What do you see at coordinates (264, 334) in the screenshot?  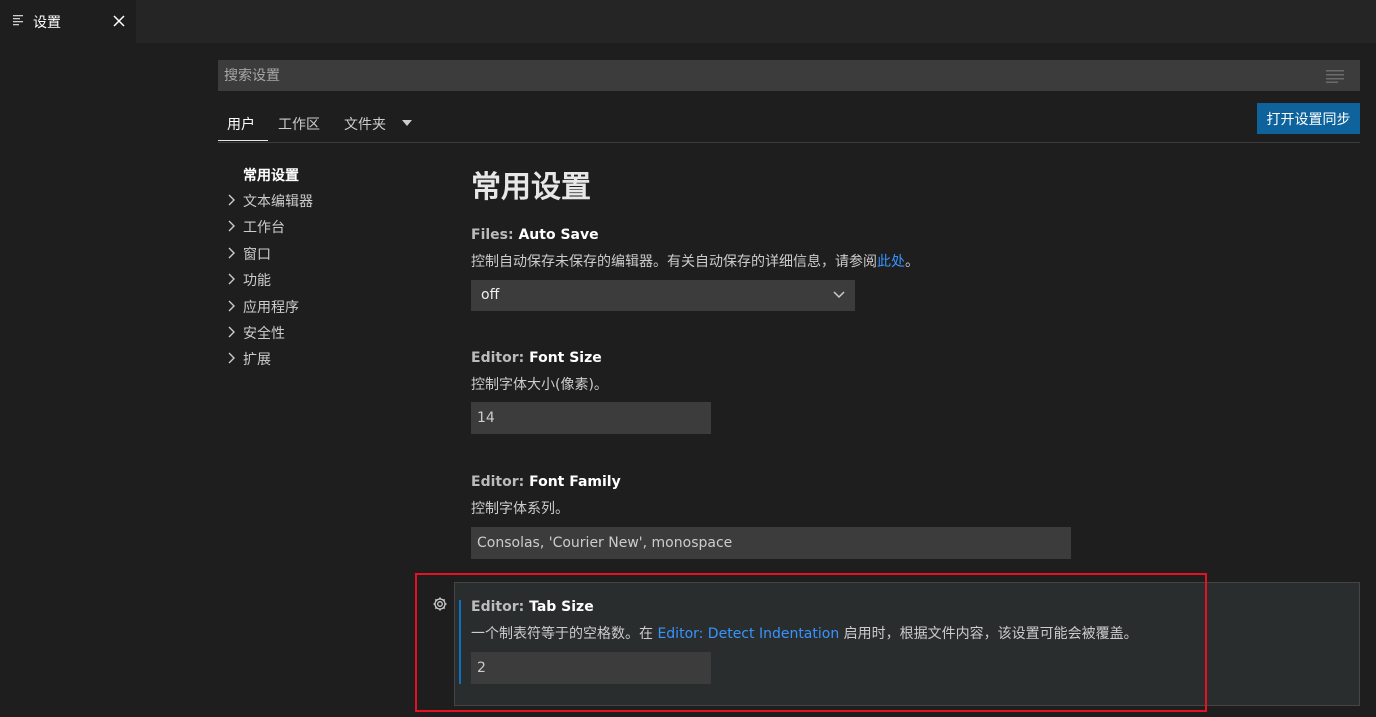 I see `toc-item-label: 安全性` at bounding box center [264, 334].